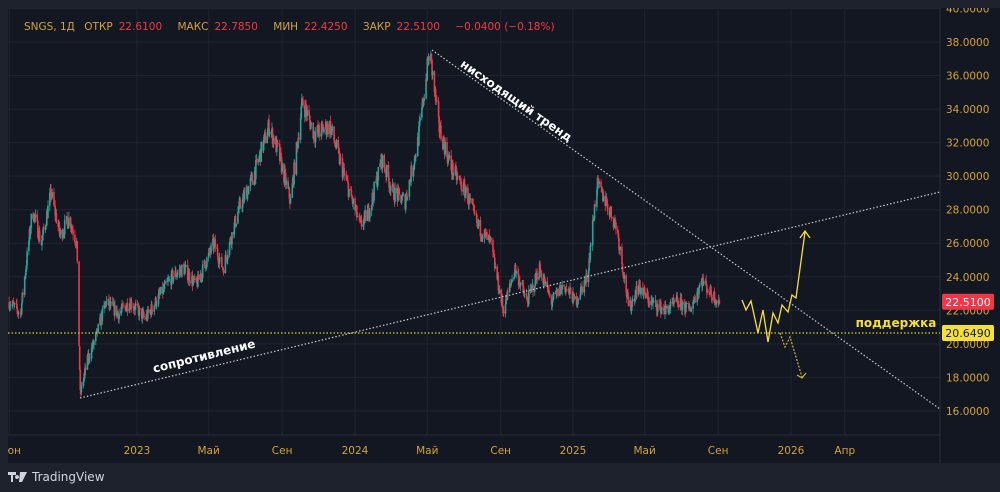  What do you see at coordinates (203, 356) in the screenshot?
I see `resistance-label: сопротивление` at bounding box center [203, 356].